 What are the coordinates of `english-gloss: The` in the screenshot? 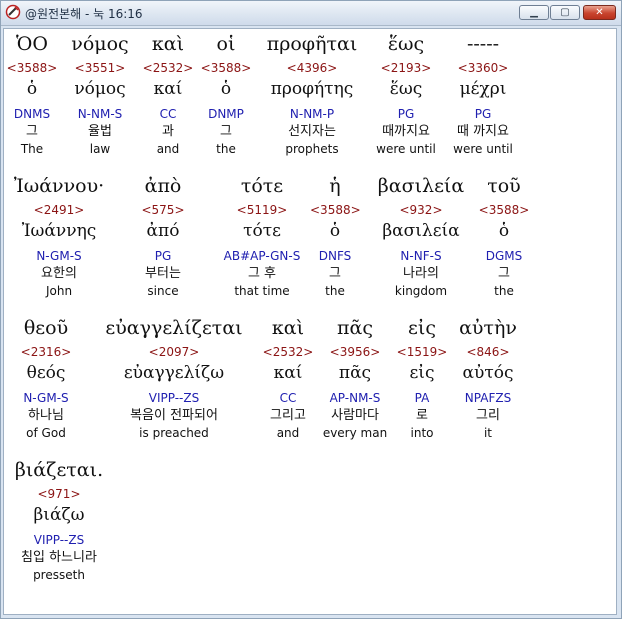 It's located at (32, 149).